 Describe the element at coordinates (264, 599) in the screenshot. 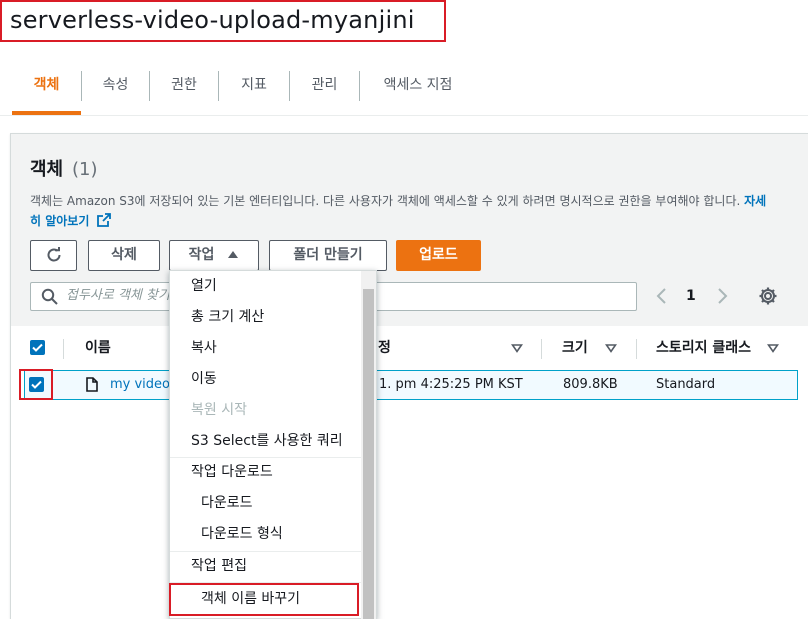

I see `rename-object-highlight` at that location.